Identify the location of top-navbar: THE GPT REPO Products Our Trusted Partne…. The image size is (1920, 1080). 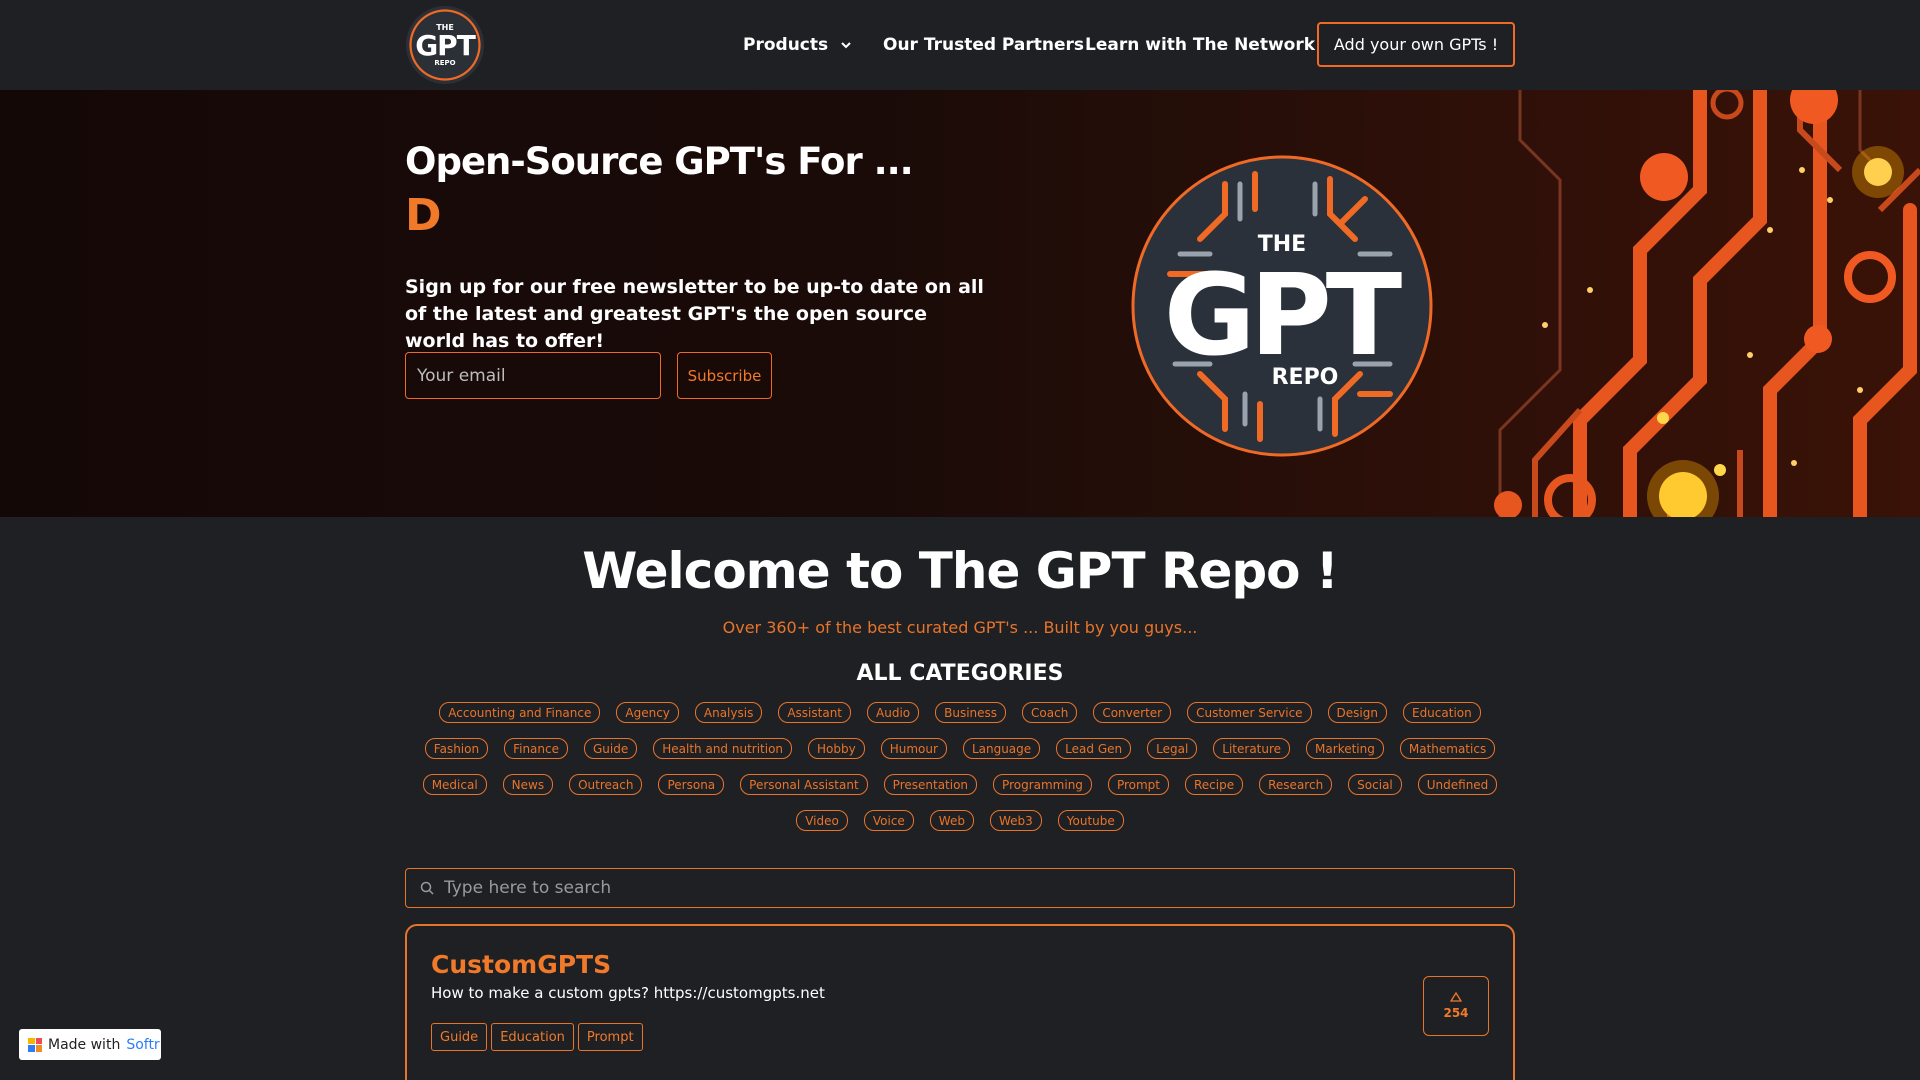
(960, 45).